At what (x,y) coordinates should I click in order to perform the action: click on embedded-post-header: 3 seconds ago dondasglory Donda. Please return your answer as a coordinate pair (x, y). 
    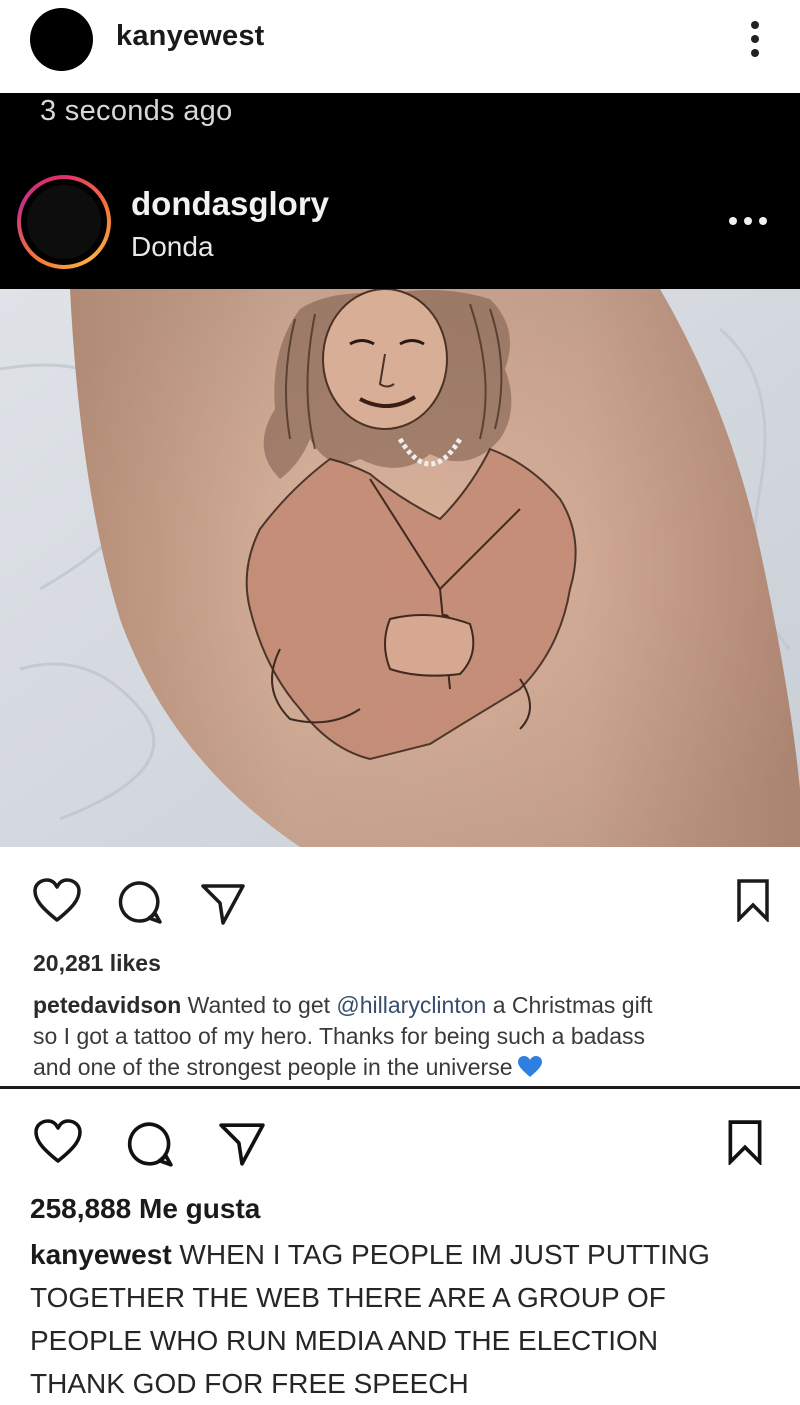
    Looking at the image, I should click on (400, 191).